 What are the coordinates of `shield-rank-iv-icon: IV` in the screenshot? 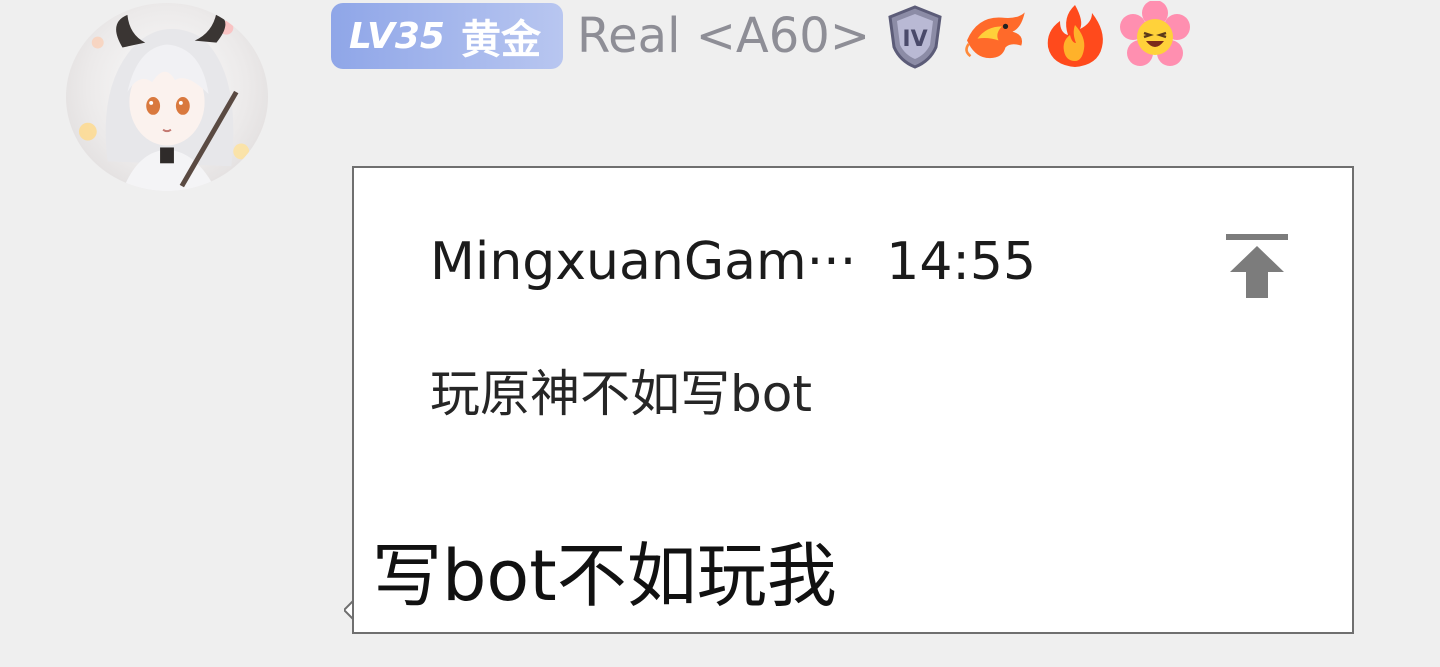 It's located at (915, 36).